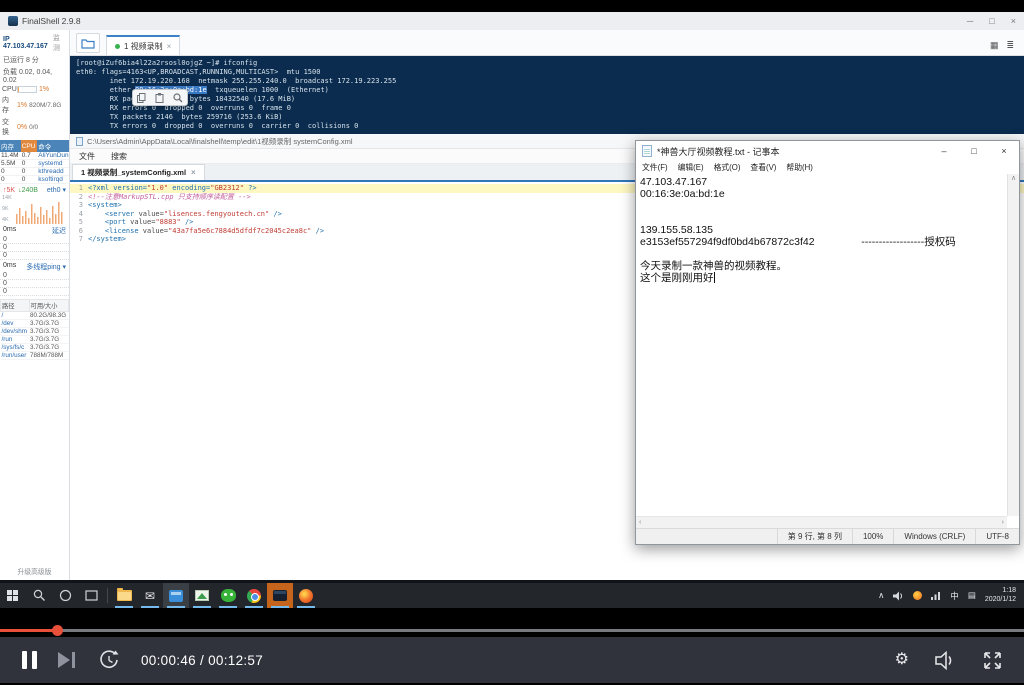 The height and width of the screenshot is (685, 1024). I want to click on taskbar-screen-recorder-active, so click(280, 595).